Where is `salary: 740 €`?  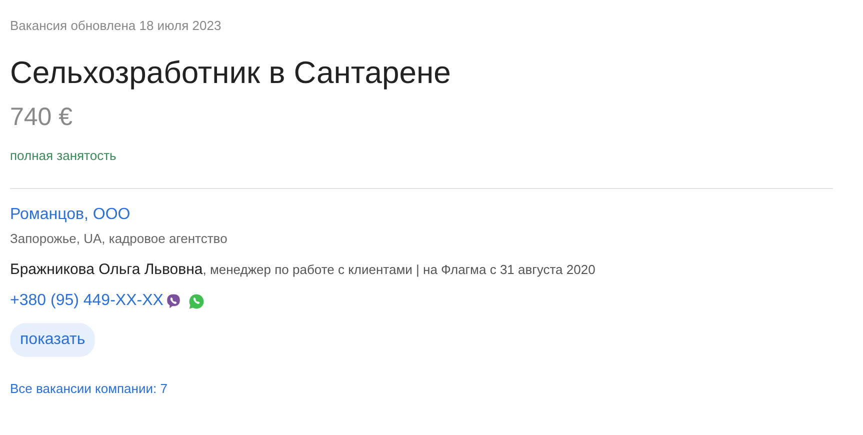
salary: 740 € is located at coordinates (42, 117).